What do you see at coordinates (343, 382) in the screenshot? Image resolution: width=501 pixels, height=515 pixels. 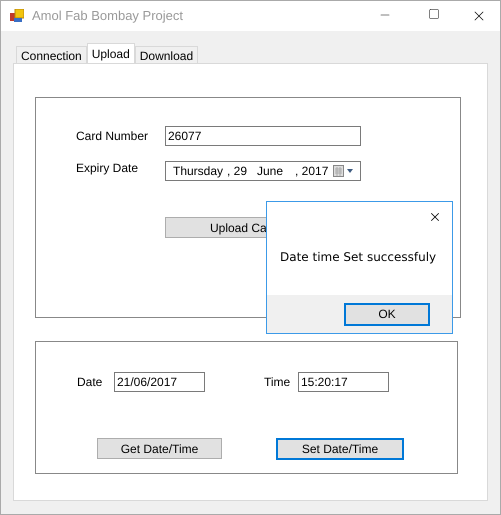 I see `time-field: 15:20:17` at bounding box center [343, 382].